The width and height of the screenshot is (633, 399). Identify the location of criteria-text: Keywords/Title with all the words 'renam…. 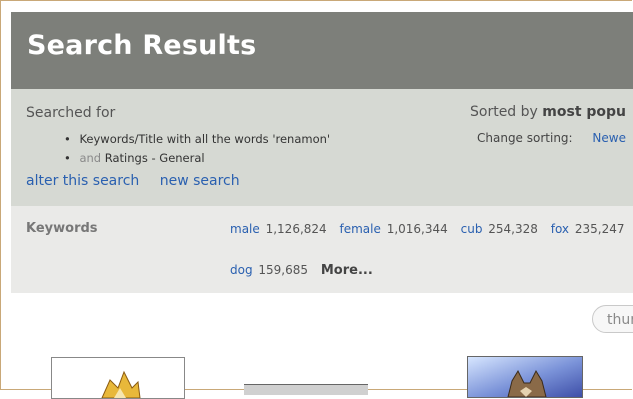
(205, 139).